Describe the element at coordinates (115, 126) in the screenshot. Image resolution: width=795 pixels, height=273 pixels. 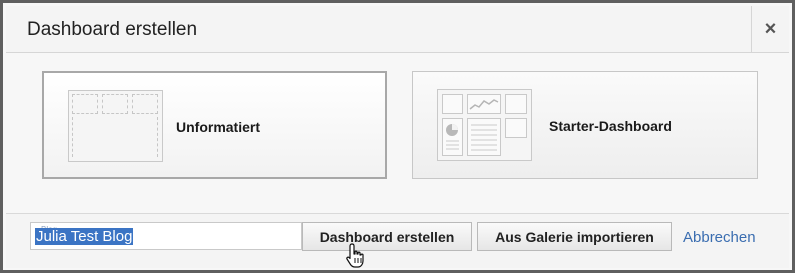
I see `blank-layout-icon` at that location.